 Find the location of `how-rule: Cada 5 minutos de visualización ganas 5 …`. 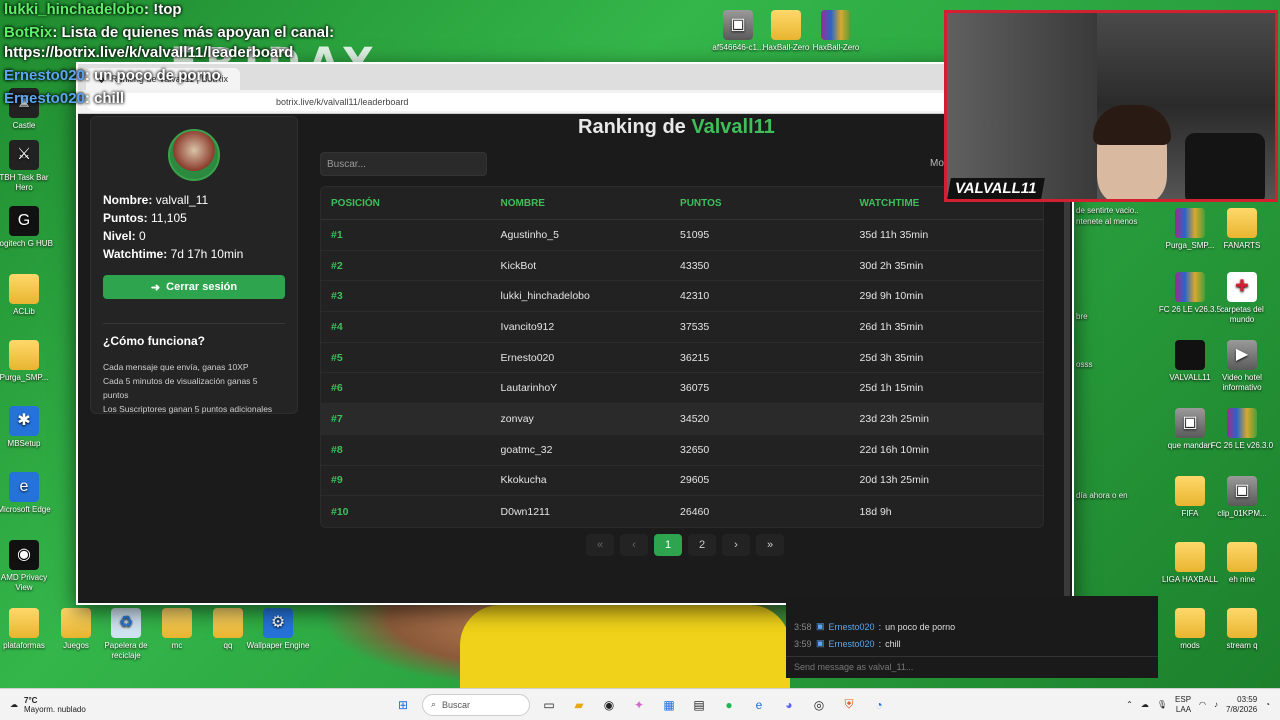

how-rule: Cada 5 minutos de visualización ganas 5 … is located at coordinates (180, 388).